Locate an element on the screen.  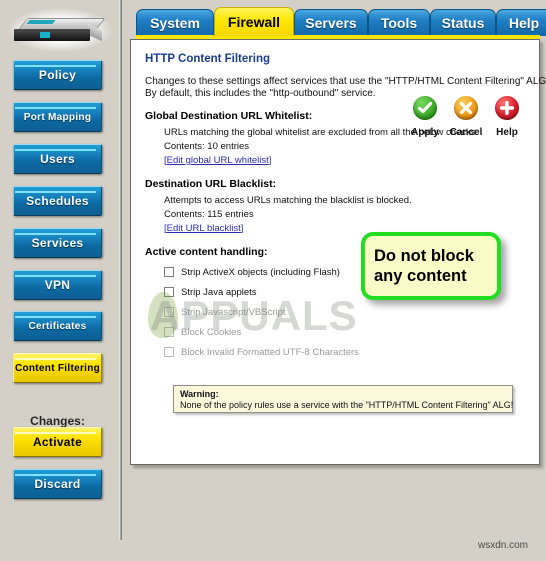
callout-line-2: any content is located at coordinates (420, 276).